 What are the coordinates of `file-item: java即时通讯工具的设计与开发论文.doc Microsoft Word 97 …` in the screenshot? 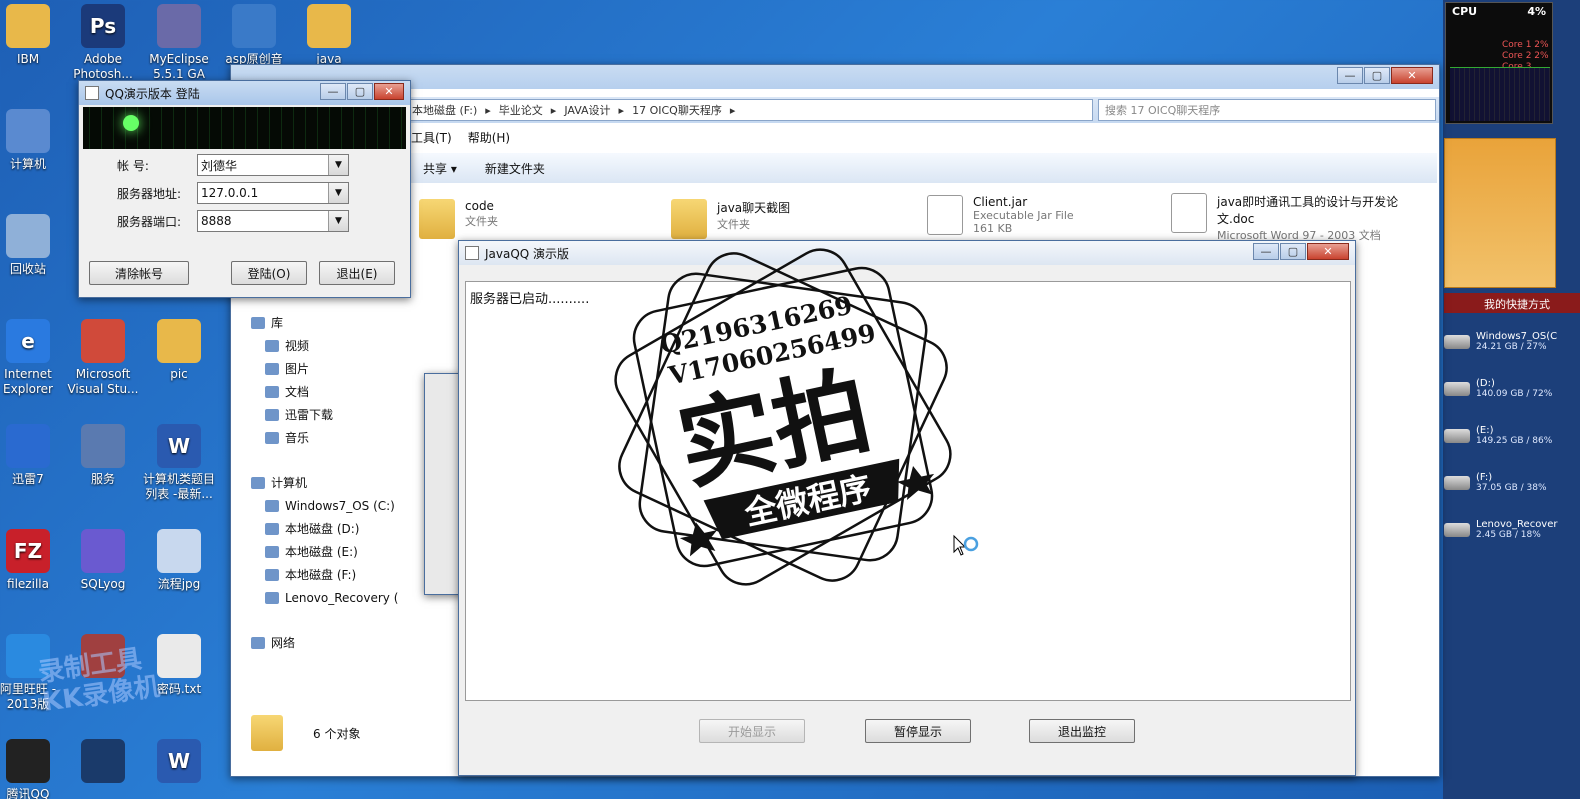 It's located at (1291, 218).